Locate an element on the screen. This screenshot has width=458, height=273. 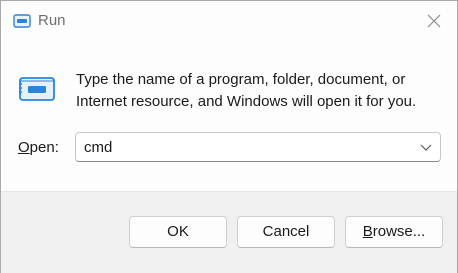
chevron-down-icon is located at coordinates (426, 147).